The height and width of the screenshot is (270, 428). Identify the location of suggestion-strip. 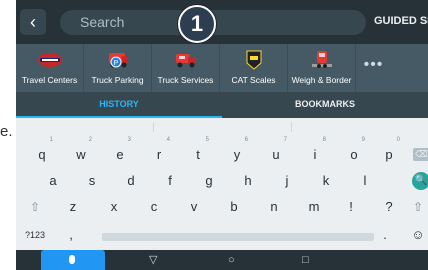
(222, 127).